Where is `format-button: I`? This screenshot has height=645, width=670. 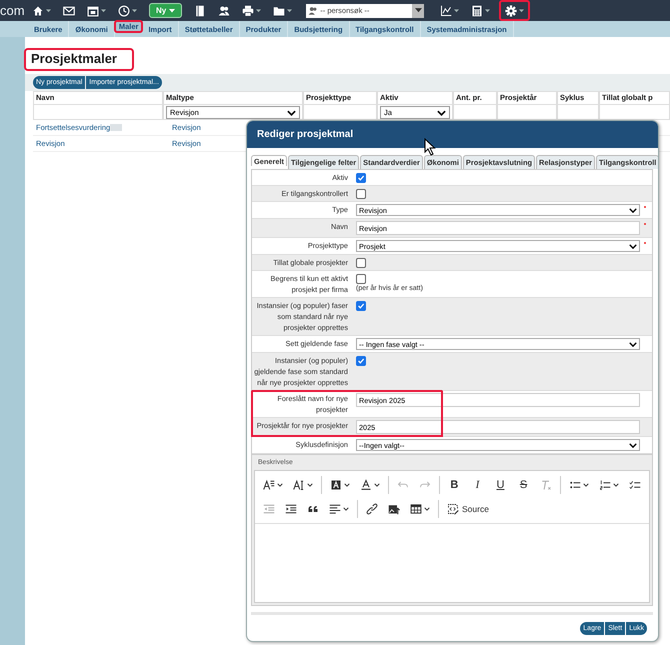
format-button: I is located at coordinates (477, 485).